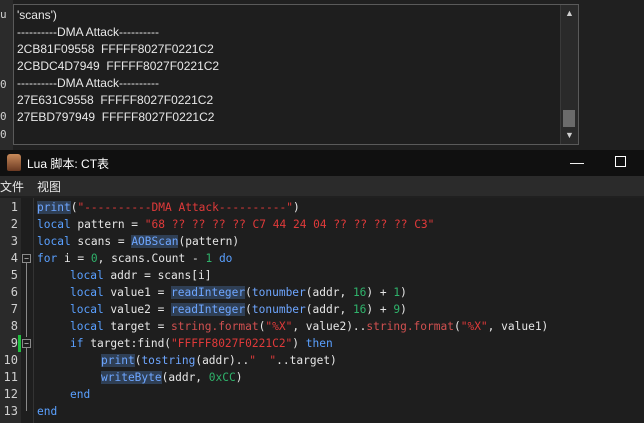  What do you see at coordinates (107, 224) in the screenshot?
I see `code-token: pattern =` at bounding box center [107, 224].